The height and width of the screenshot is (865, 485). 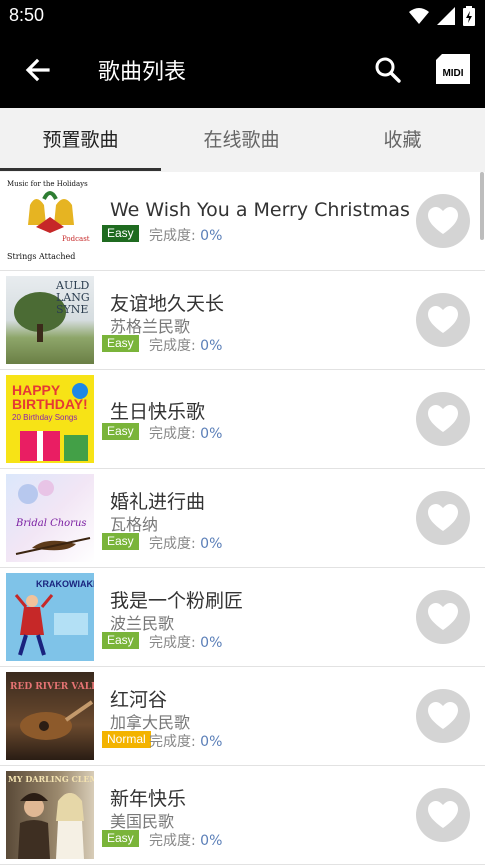 I want to click on cover-text: MY DARLING CLEMENTINE, so click(x=51, y=779).